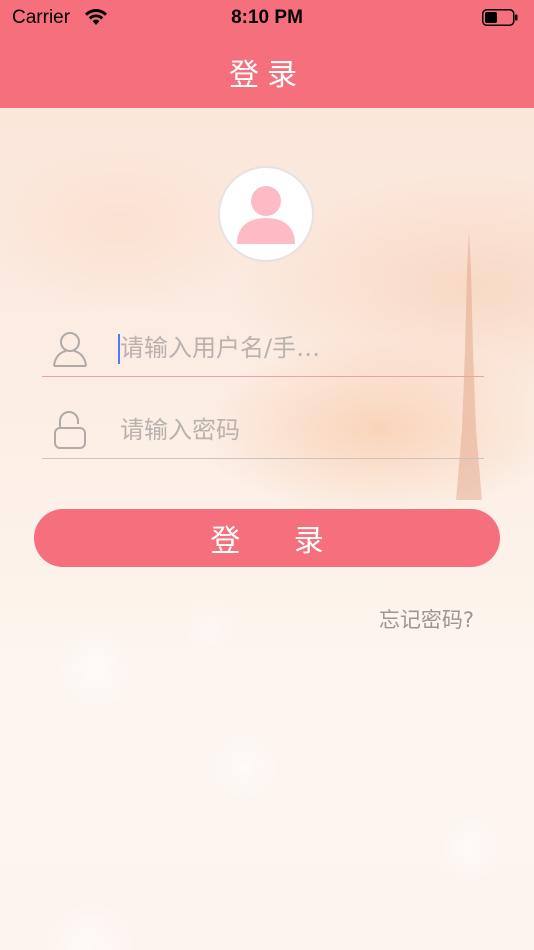  What do you see at coordinates (426, 619) in the screenshot?
I see `forgot-password-link: 忘记密码?` at bounding box center [426, 619].